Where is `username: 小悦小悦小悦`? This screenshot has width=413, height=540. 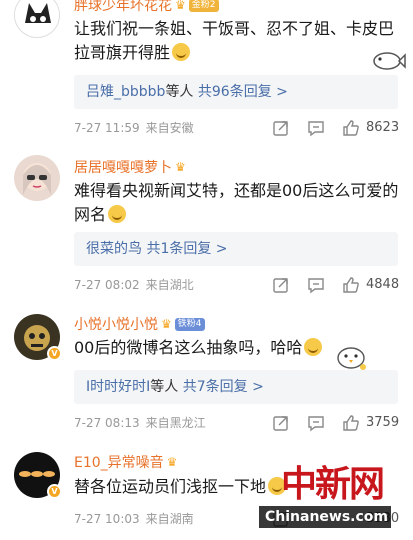
username: 小悦小悦小悦 is located at coordinates (116, 324).